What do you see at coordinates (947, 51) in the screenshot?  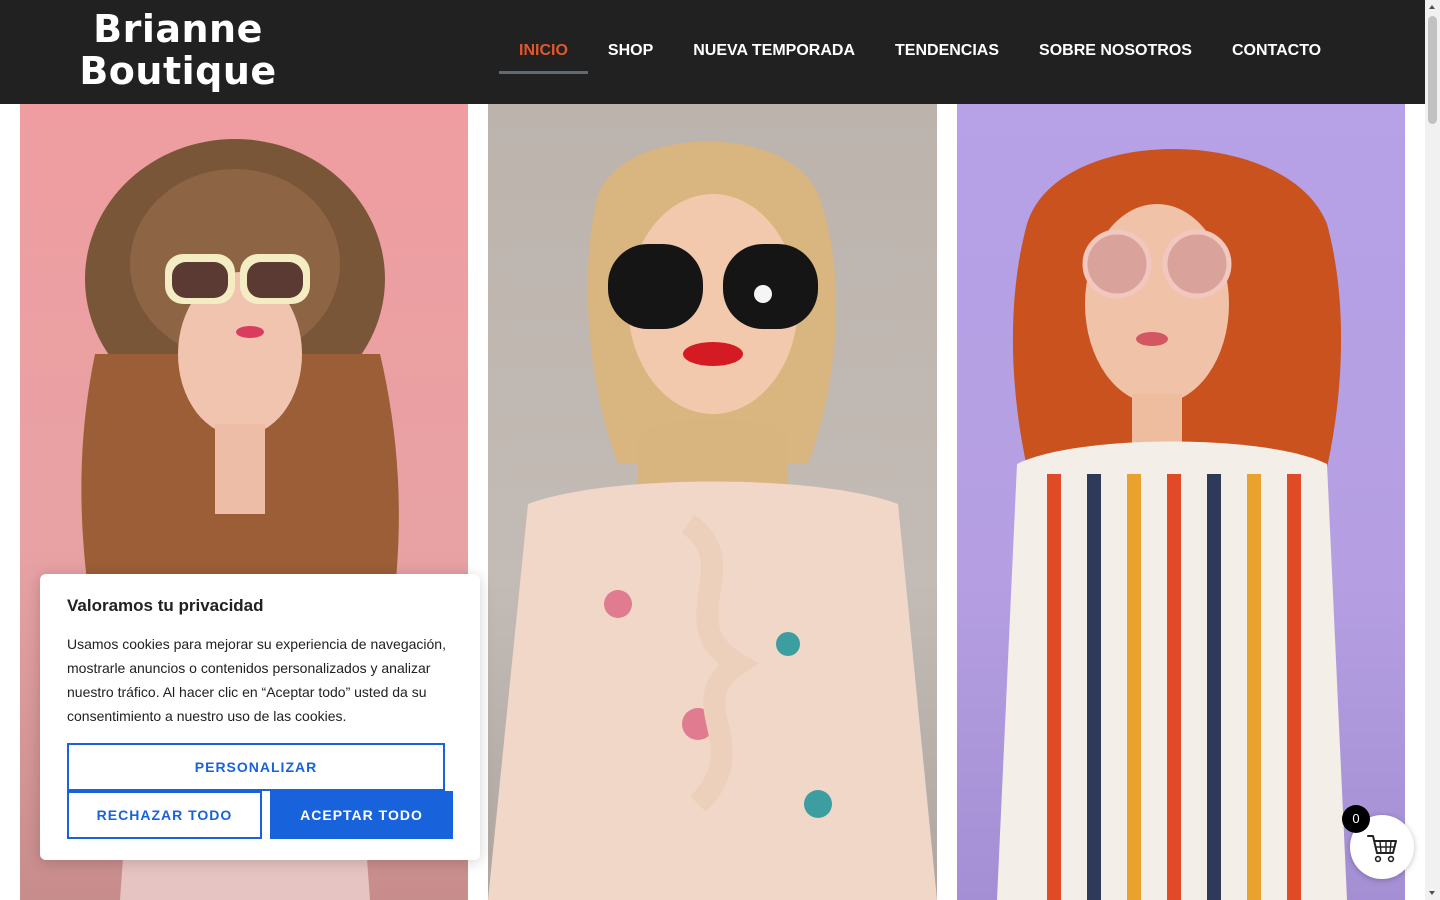 I see `nav-item-tendencias: TENDENCIAS` at bounding box center [947, 51].